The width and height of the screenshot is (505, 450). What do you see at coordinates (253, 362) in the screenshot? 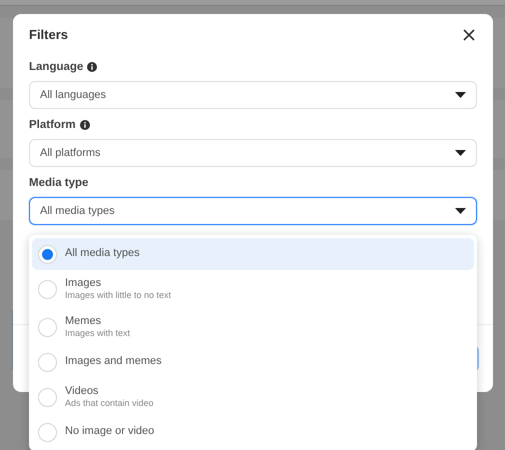
I see `menu-option: Images and memes` at bounding box center [253, 362].